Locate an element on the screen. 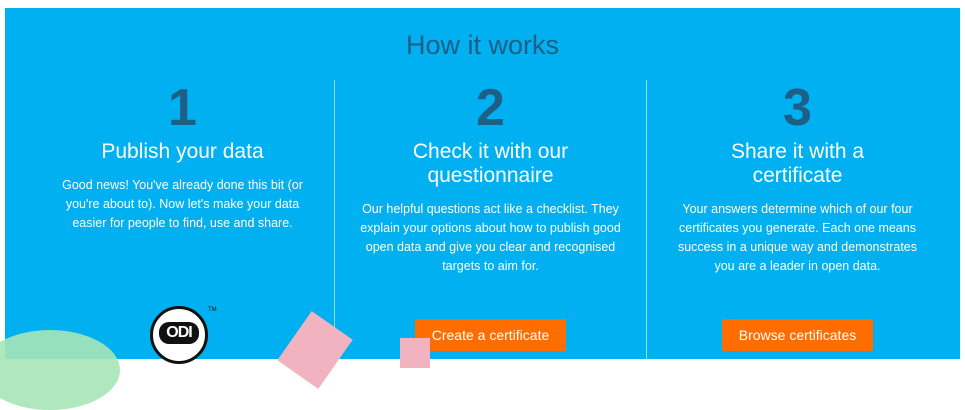  step-heading: Publish your data is located at coordinates (182, 152).